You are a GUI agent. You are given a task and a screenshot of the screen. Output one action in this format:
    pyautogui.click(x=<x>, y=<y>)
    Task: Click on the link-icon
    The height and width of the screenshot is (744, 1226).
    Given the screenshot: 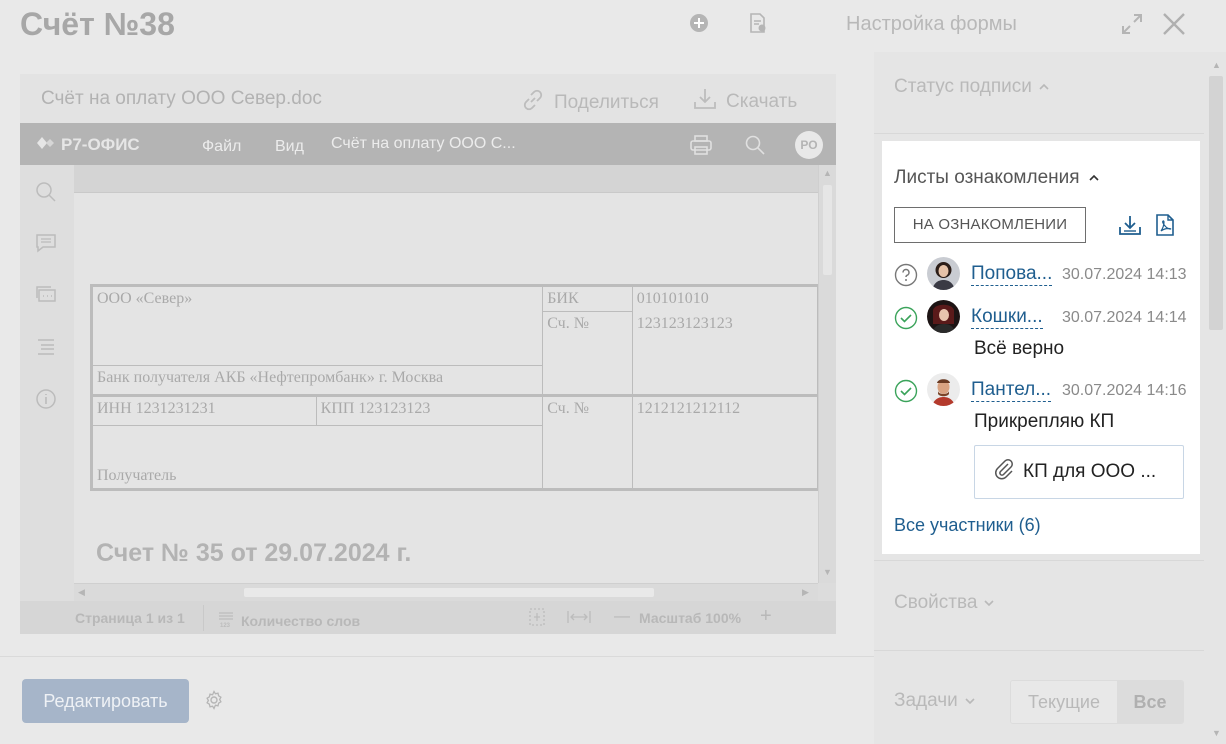 What is the action you would take?
    pyautogui.click(x=533, y=103)
    